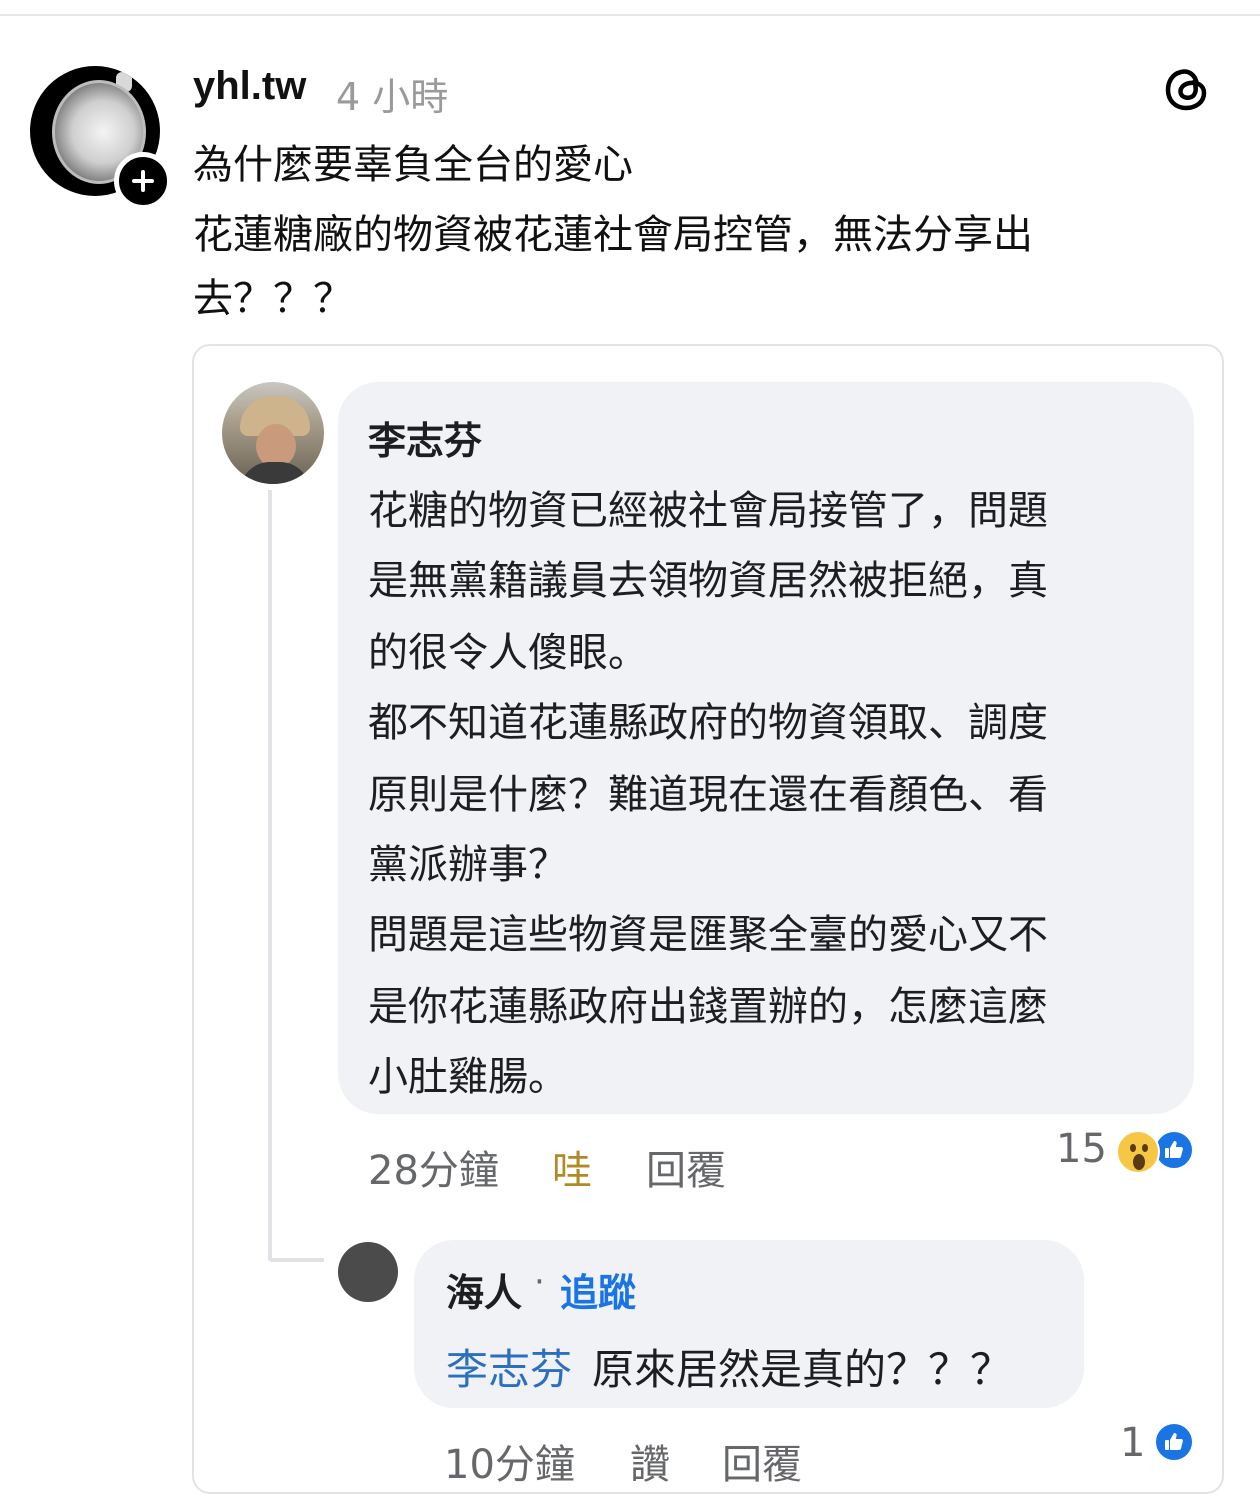 The image size is (1260, 1502). Describe the element at coordinates (1187, 89) in the screenshot. I see `threads-logo-icon` at that location.